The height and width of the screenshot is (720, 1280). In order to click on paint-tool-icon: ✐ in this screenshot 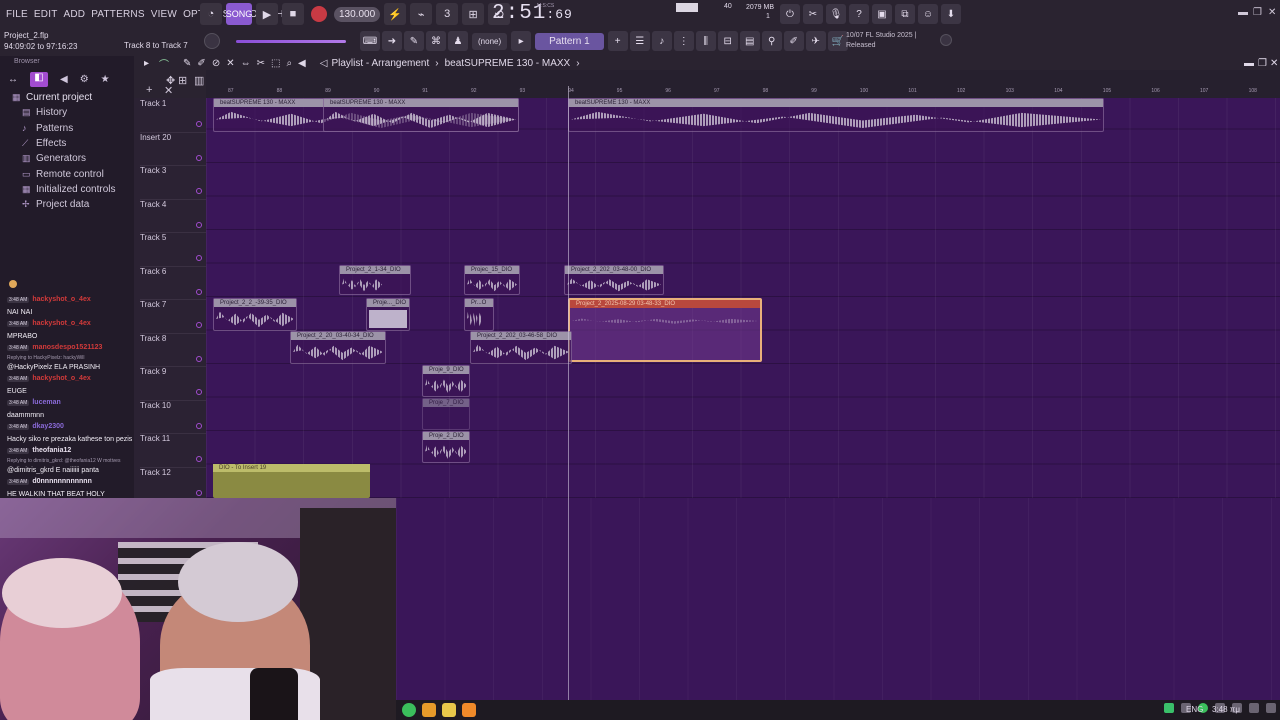, I will do `click(201, 63)`.